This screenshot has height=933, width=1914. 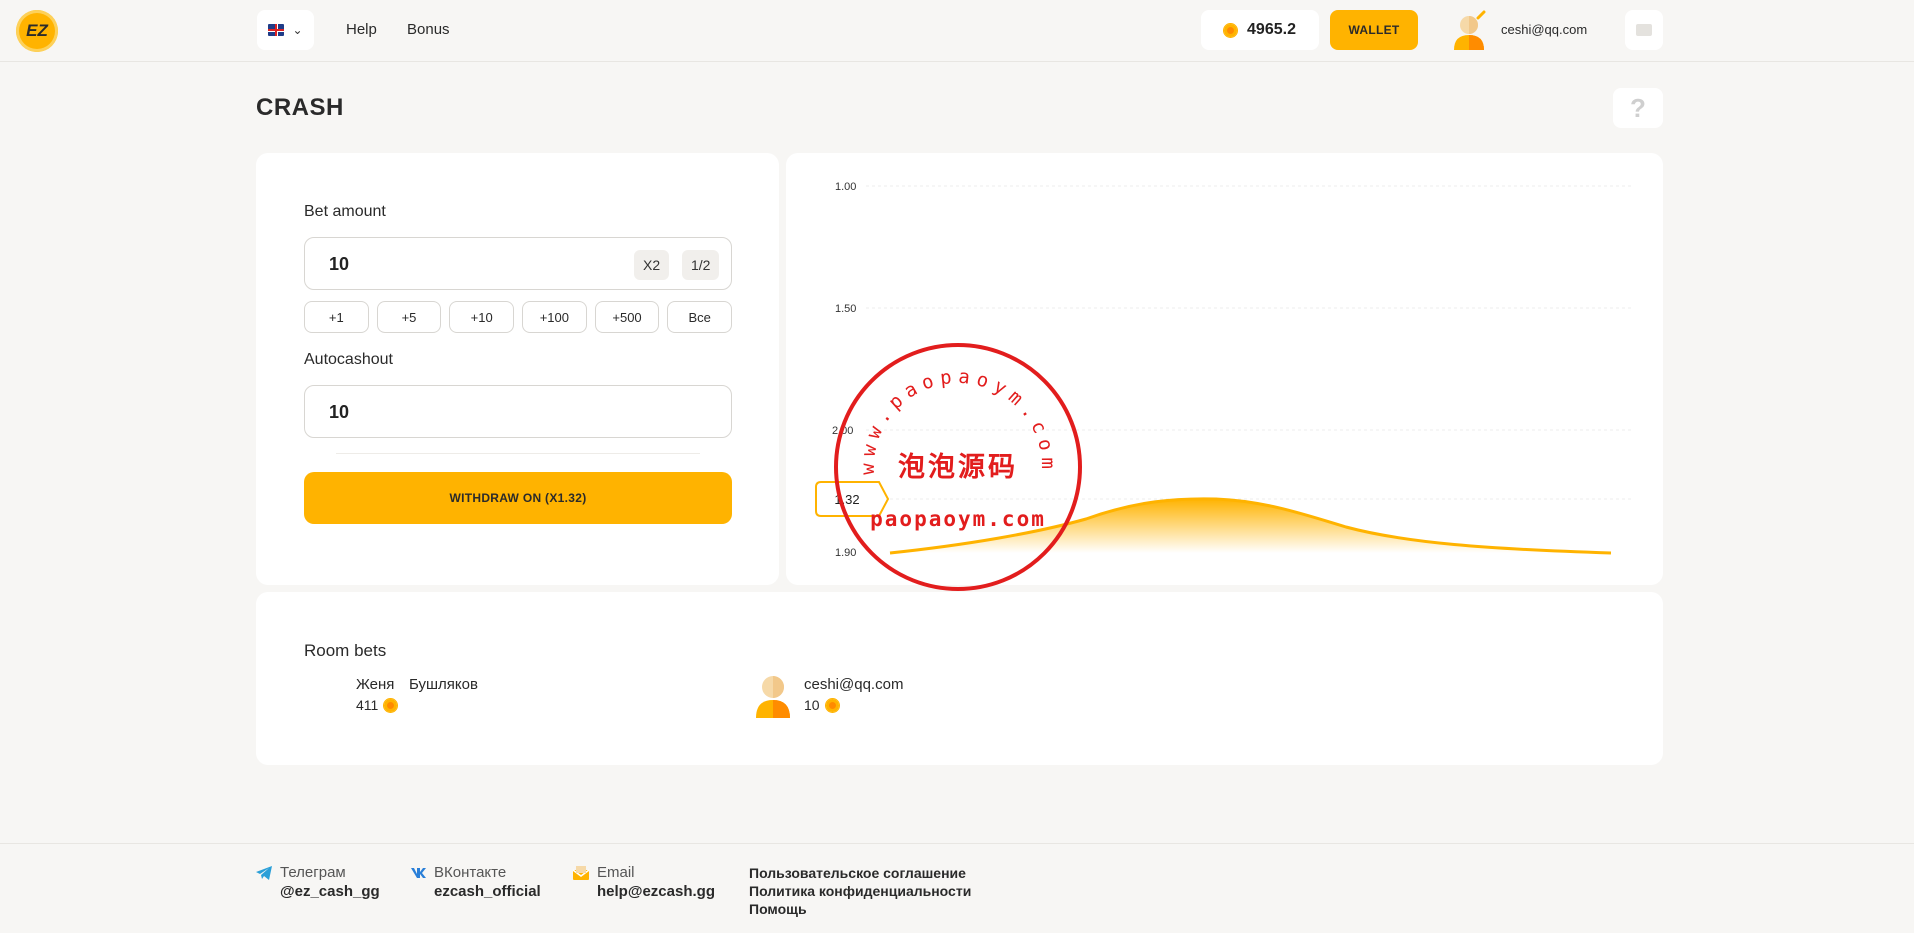 What do you see at coordinates (443, 684) in the screenshot?
I see `bet-user-last-name: Бушляков` at bounding box center [443, 684].